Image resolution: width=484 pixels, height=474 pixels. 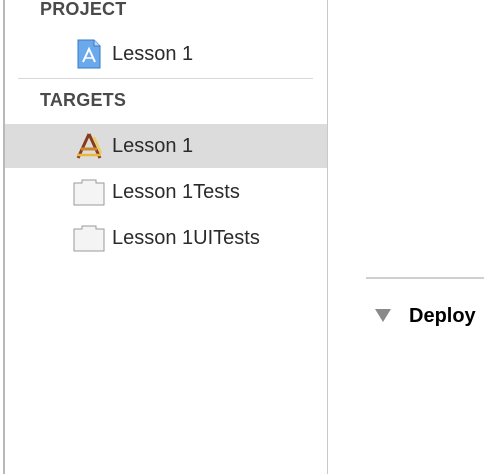 What do you see at coordinates (83, 100) in the screenshot?
I see `targets-section-header: TARGETS` at bounding box center [83, 100].